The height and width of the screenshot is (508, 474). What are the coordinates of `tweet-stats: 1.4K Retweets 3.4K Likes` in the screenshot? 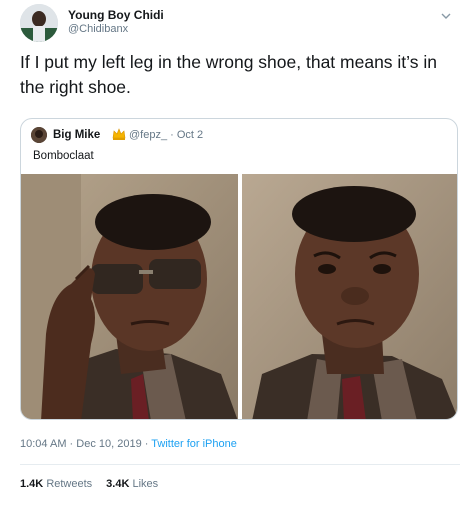 It's located at (89, 484).